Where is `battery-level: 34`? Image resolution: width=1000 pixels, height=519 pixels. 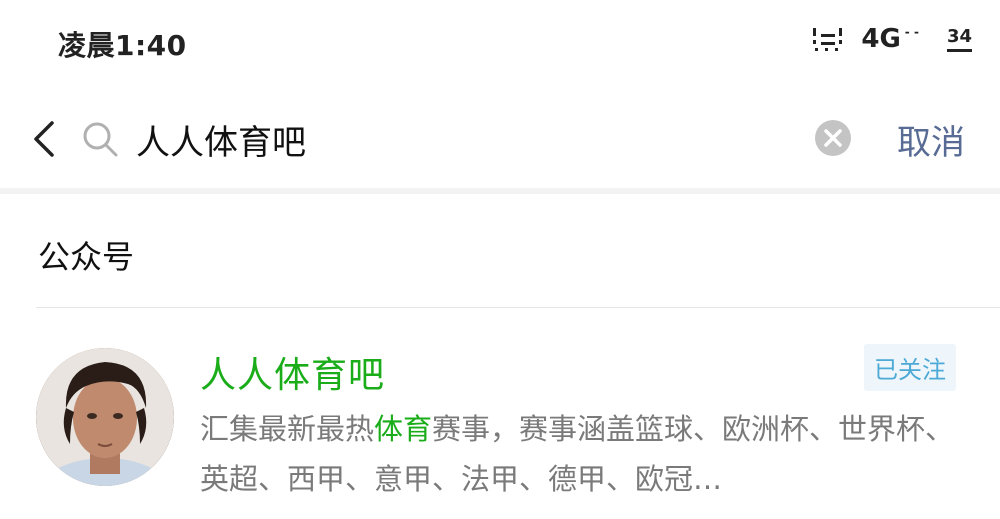
battery-level: 34 is located at coordinates (959, 39).